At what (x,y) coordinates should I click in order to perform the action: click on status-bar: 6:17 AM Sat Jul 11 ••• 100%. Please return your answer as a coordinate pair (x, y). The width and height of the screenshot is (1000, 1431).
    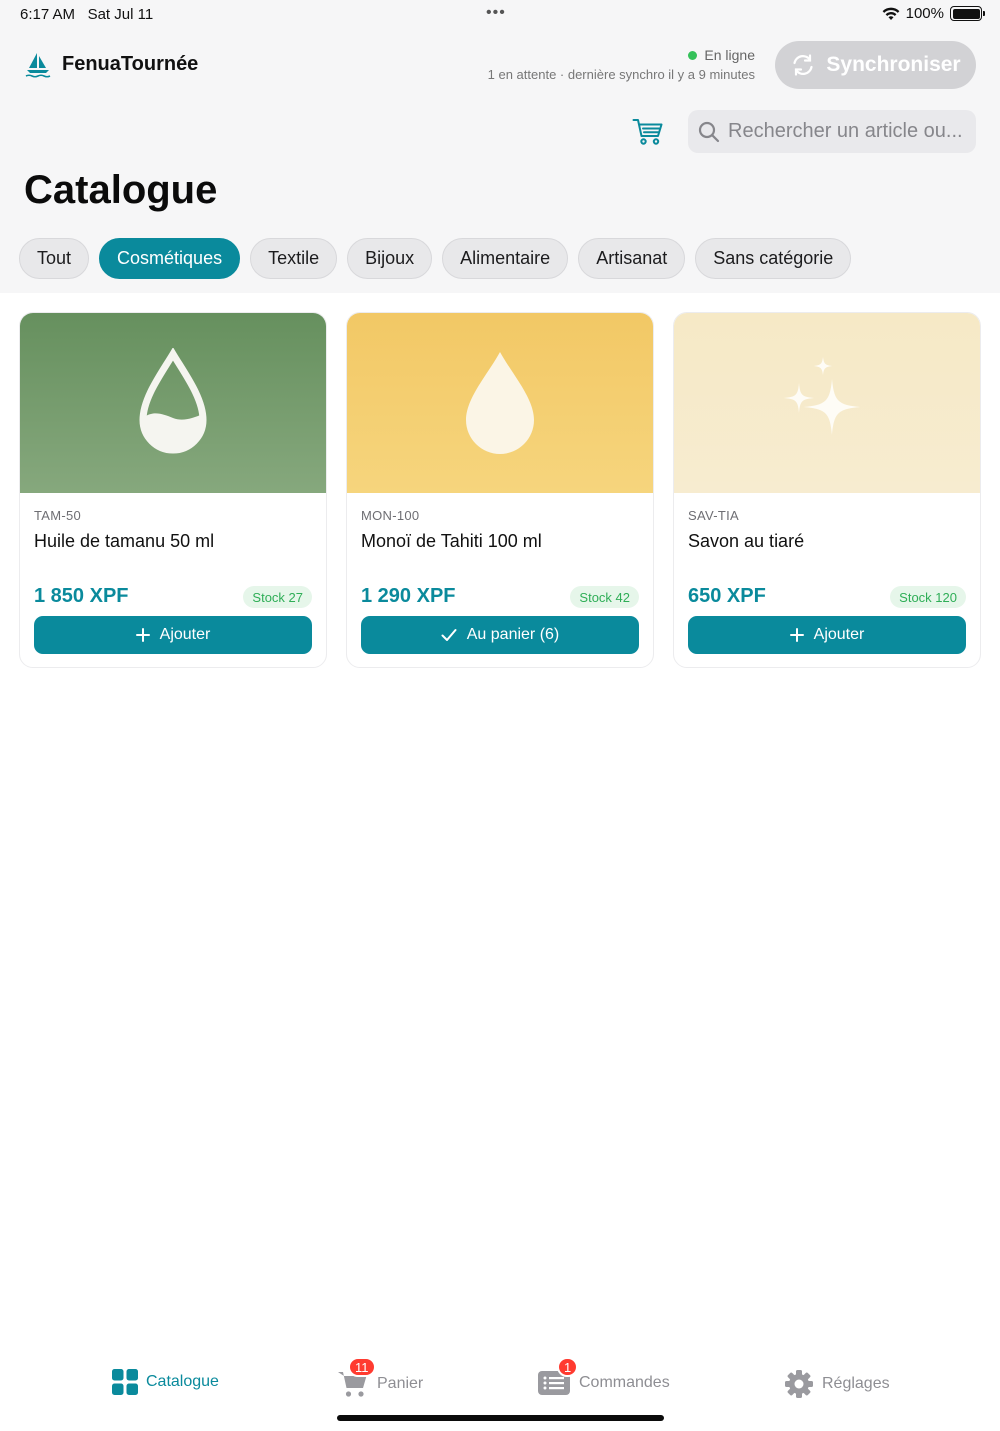
    Looking at the image, I should click on (500, 15).